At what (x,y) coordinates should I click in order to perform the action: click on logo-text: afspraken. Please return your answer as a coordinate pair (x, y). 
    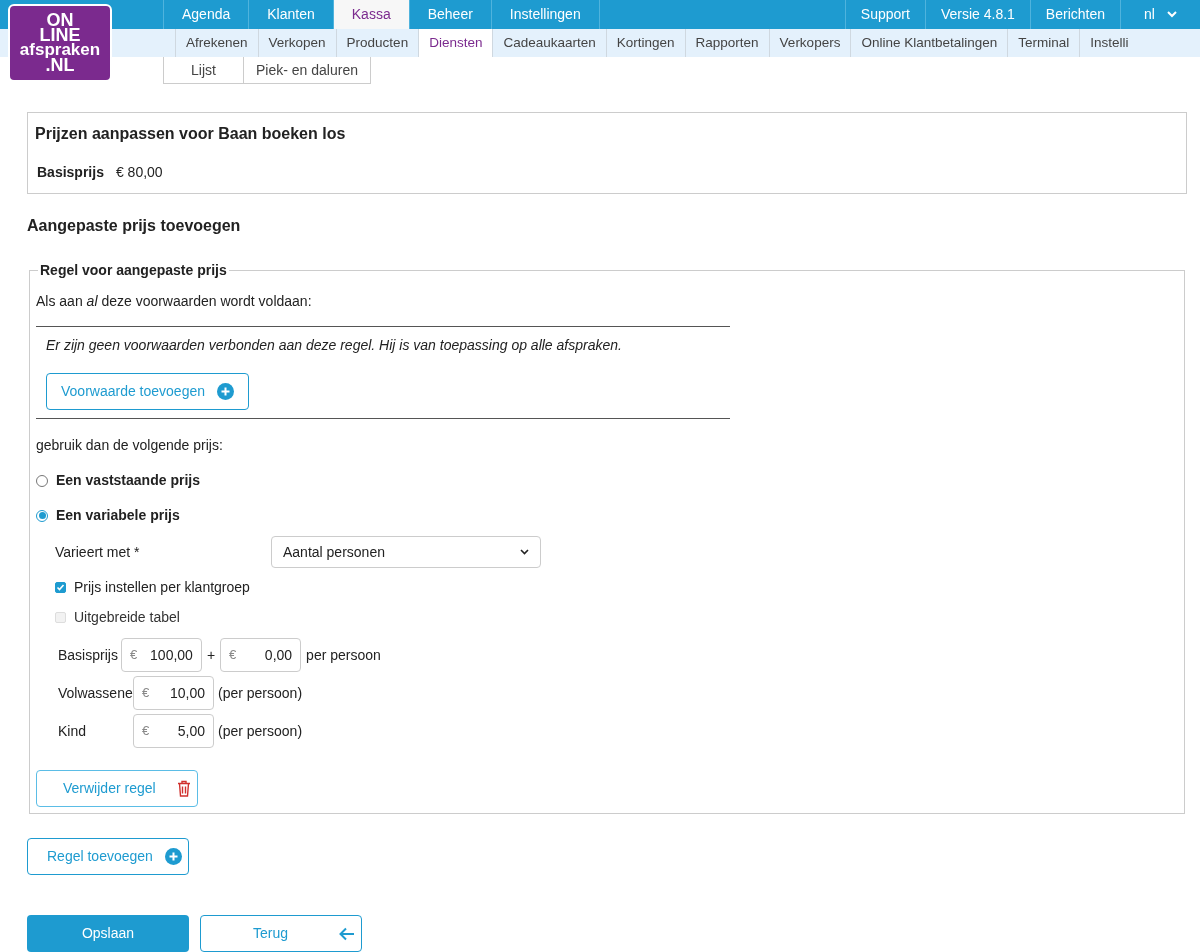
    Looking at the image, I should click on (60, 50).